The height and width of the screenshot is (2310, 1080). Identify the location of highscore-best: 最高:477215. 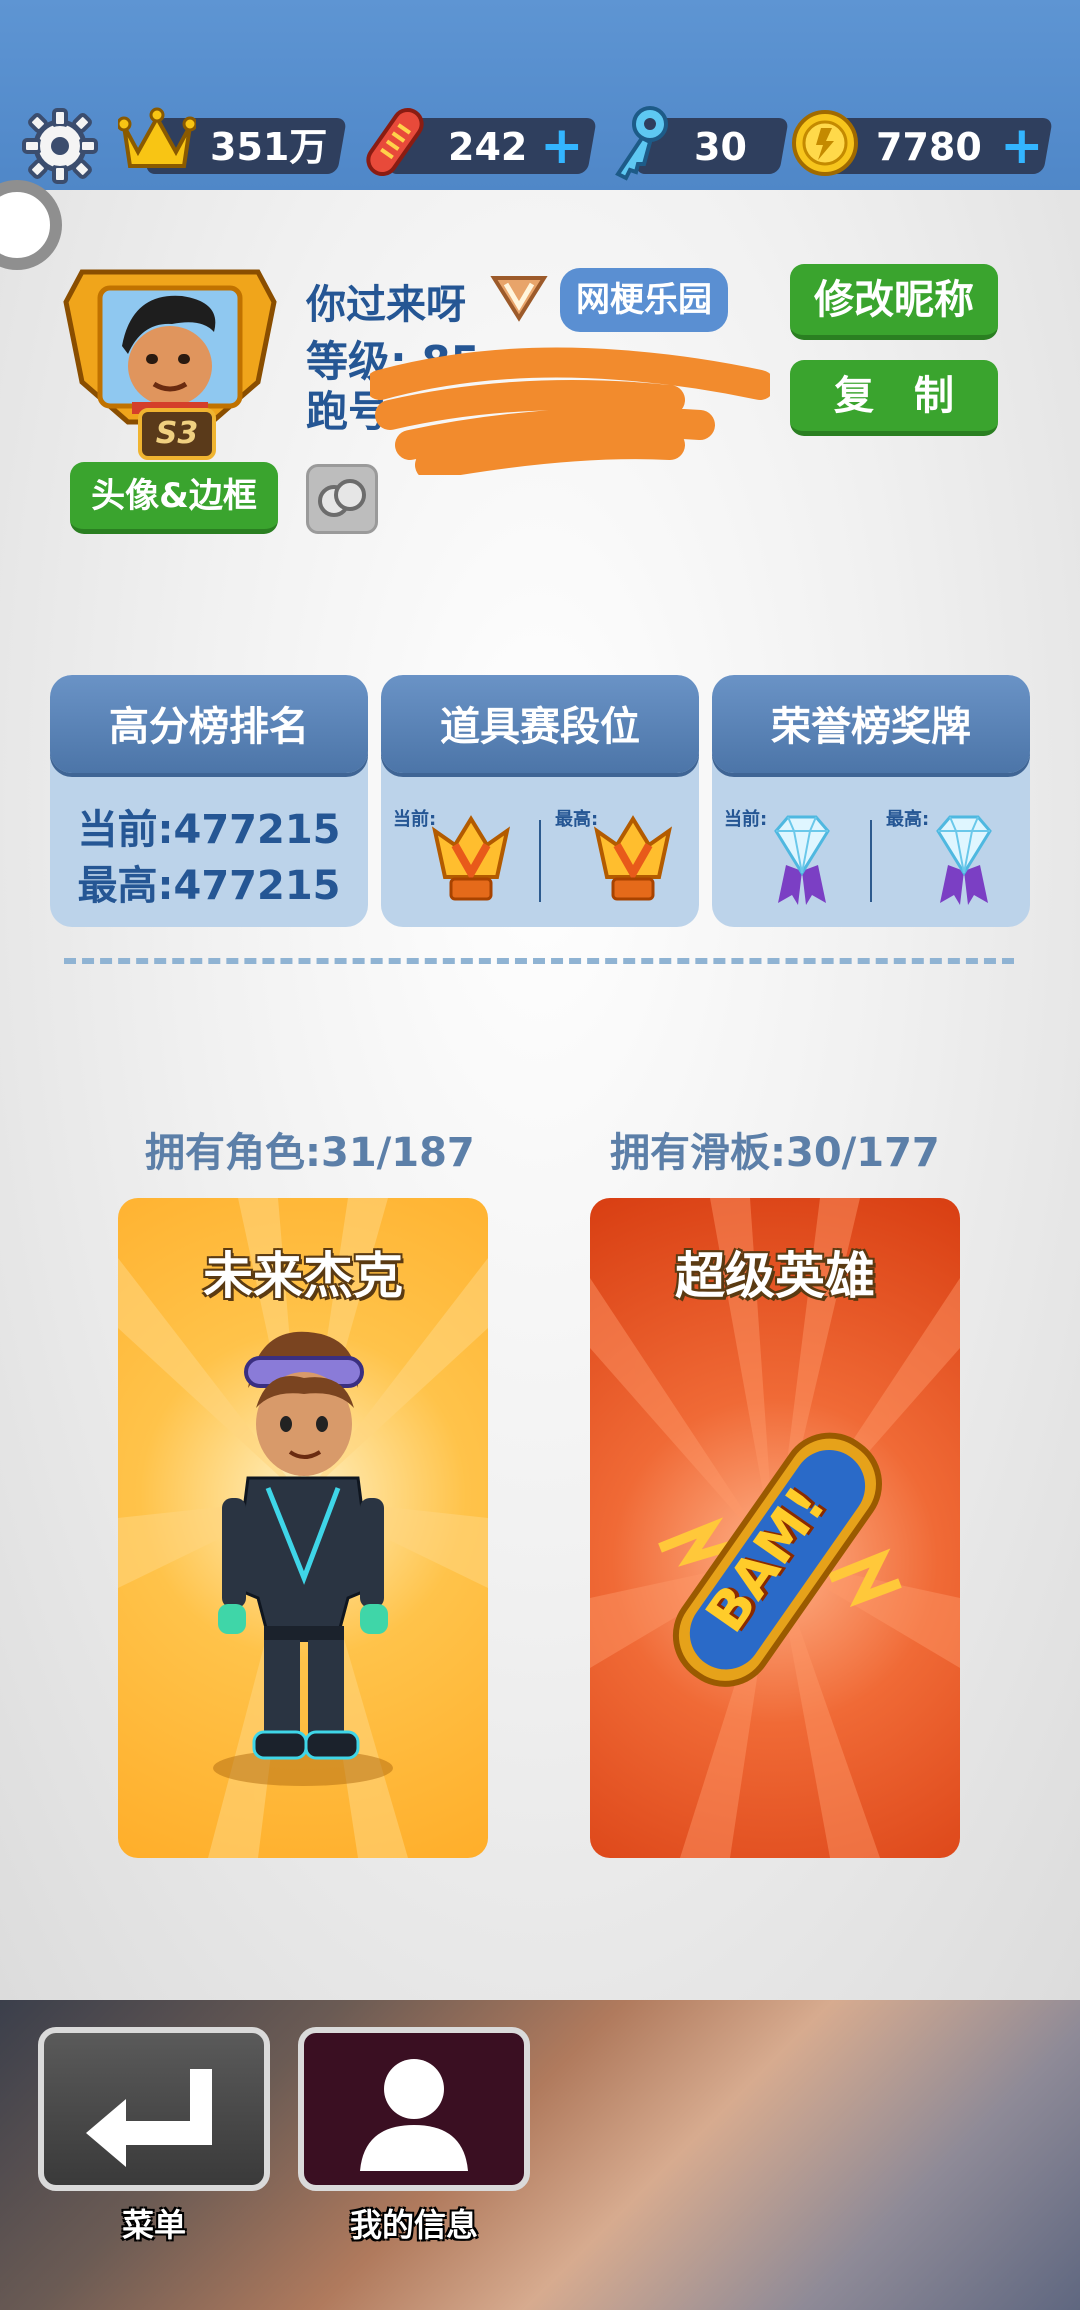
(209, 886).